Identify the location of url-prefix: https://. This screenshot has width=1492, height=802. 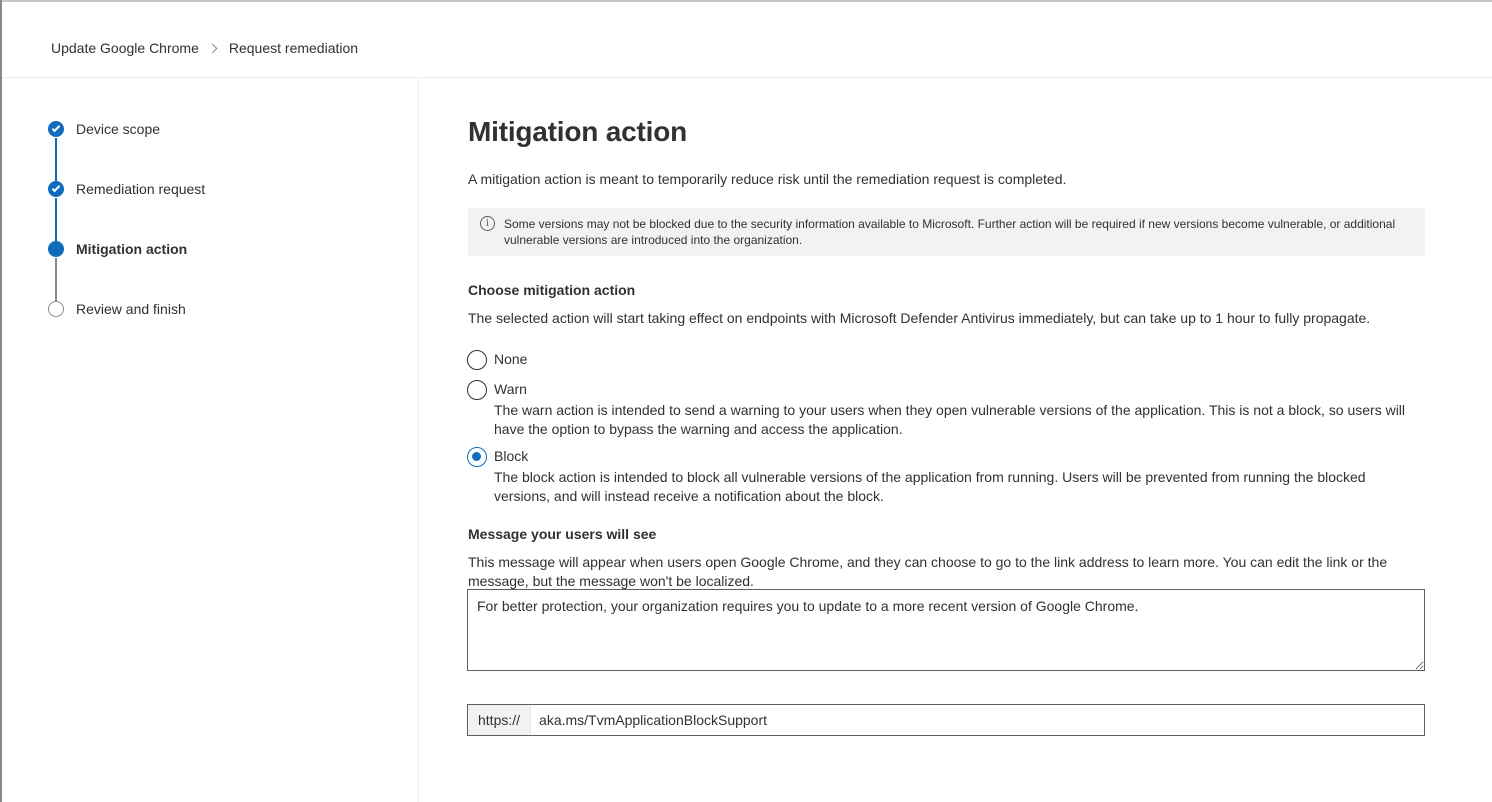
(500, 720).